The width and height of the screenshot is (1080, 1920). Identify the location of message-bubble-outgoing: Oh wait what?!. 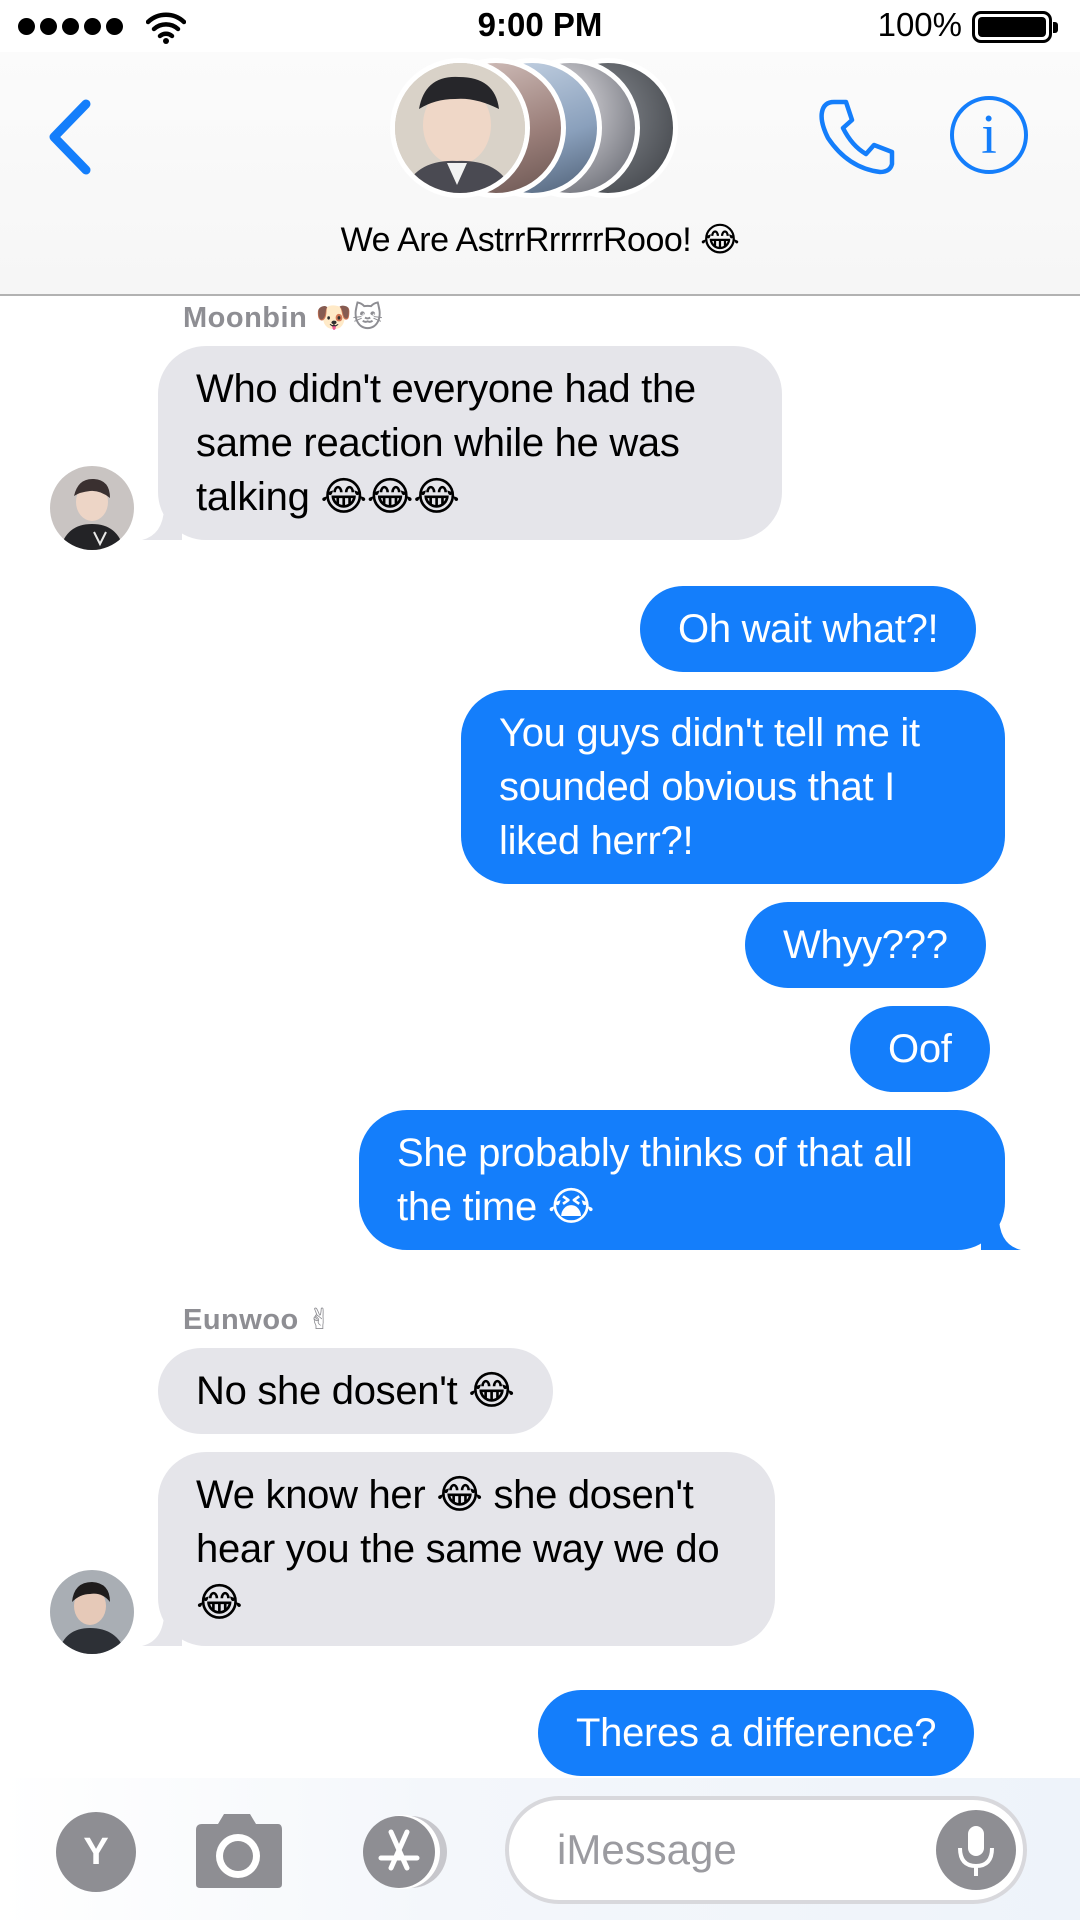
(808, 629).